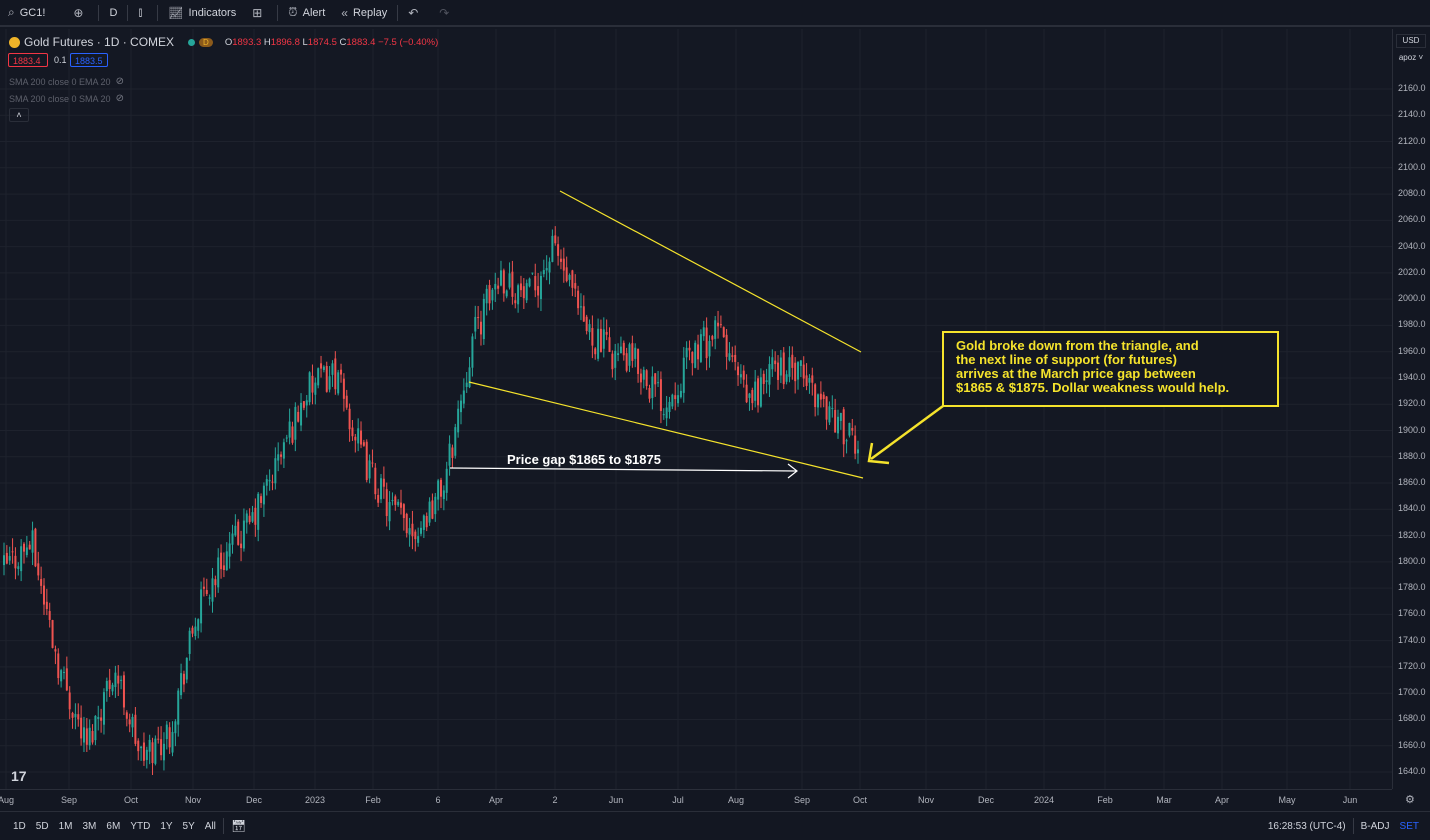 The height and width of the screenshot is (840, 1430). I want to click on upper-trendline, so click(710, 271).